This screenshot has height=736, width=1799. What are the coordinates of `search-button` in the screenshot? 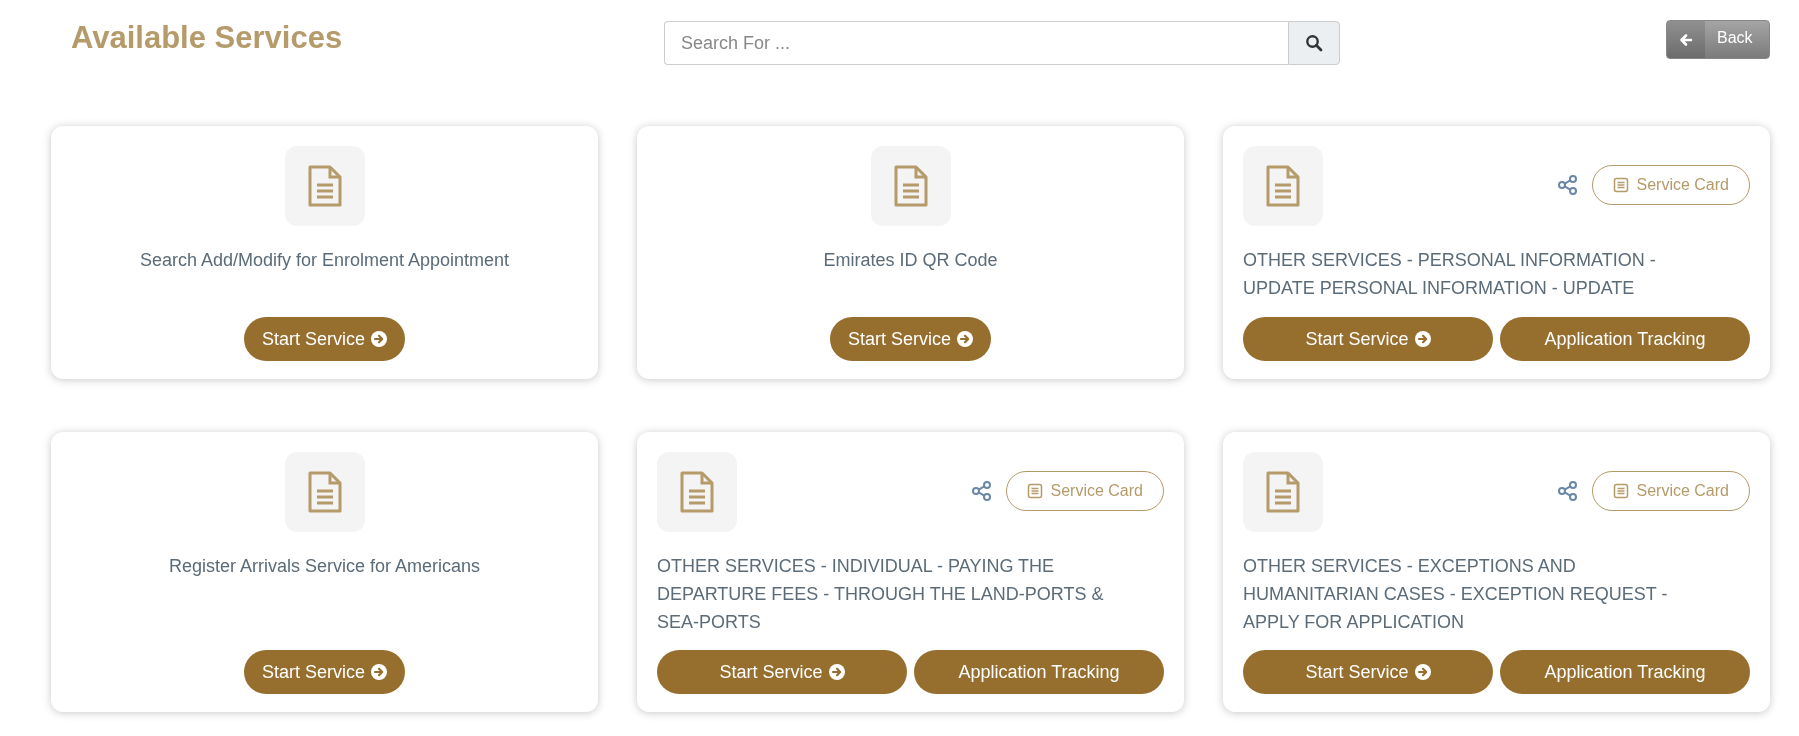 It's located at (1314, 43).